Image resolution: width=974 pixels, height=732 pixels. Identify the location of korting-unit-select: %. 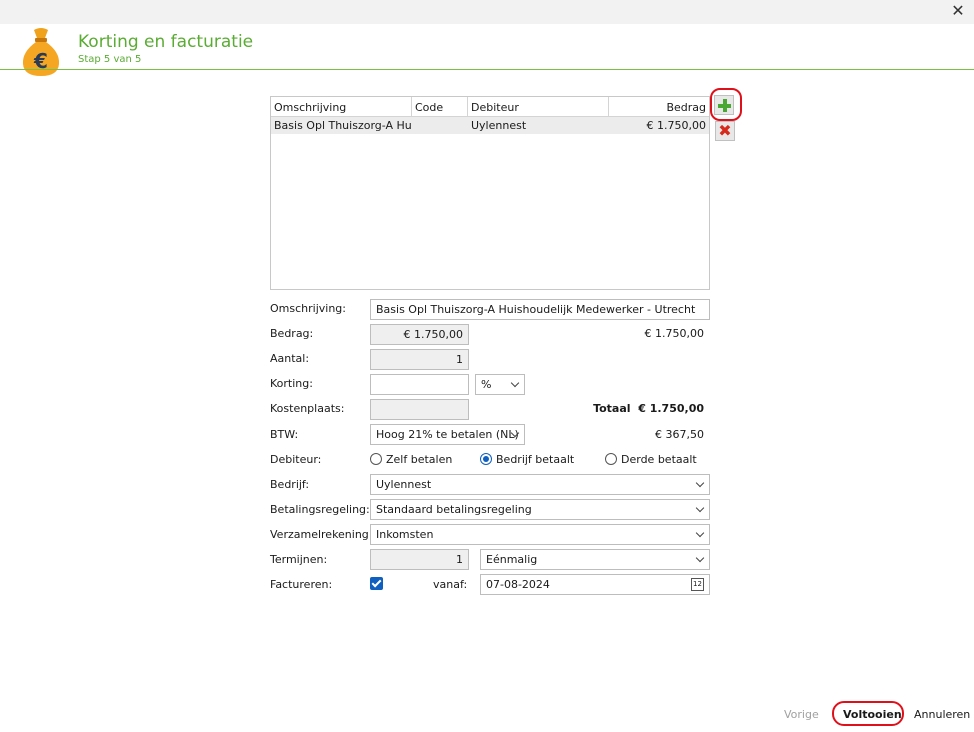
(500, 384).